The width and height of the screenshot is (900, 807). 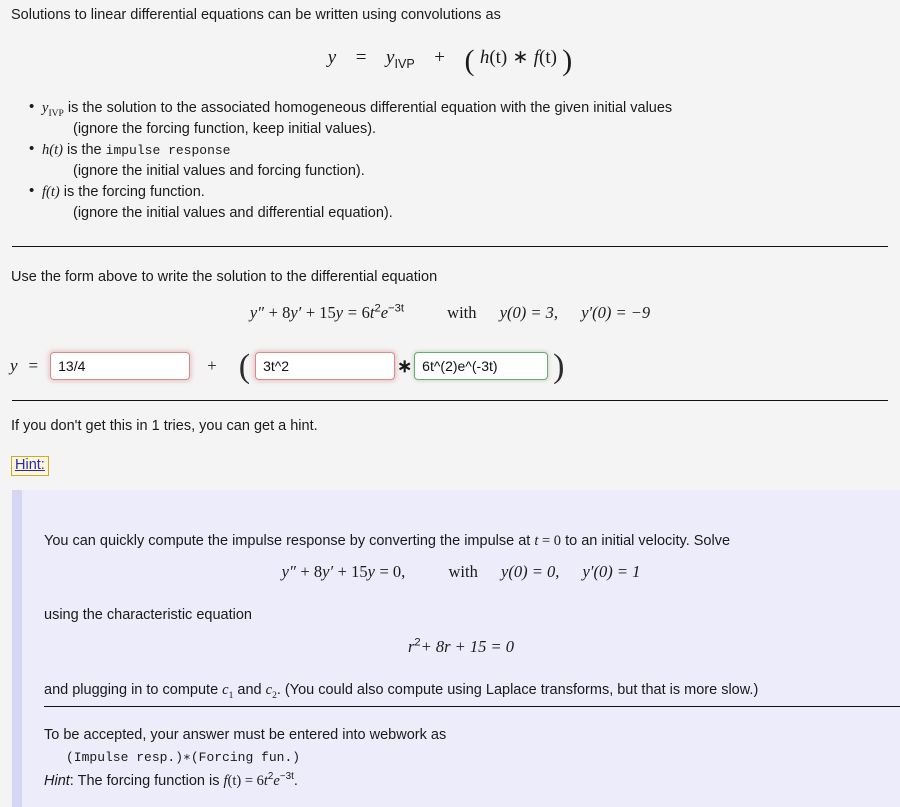 What do you see at coordinates (365, 312) in the screenshot?
I see `ode-rhs-coefficient: 6` at bounding box center [365, 312].